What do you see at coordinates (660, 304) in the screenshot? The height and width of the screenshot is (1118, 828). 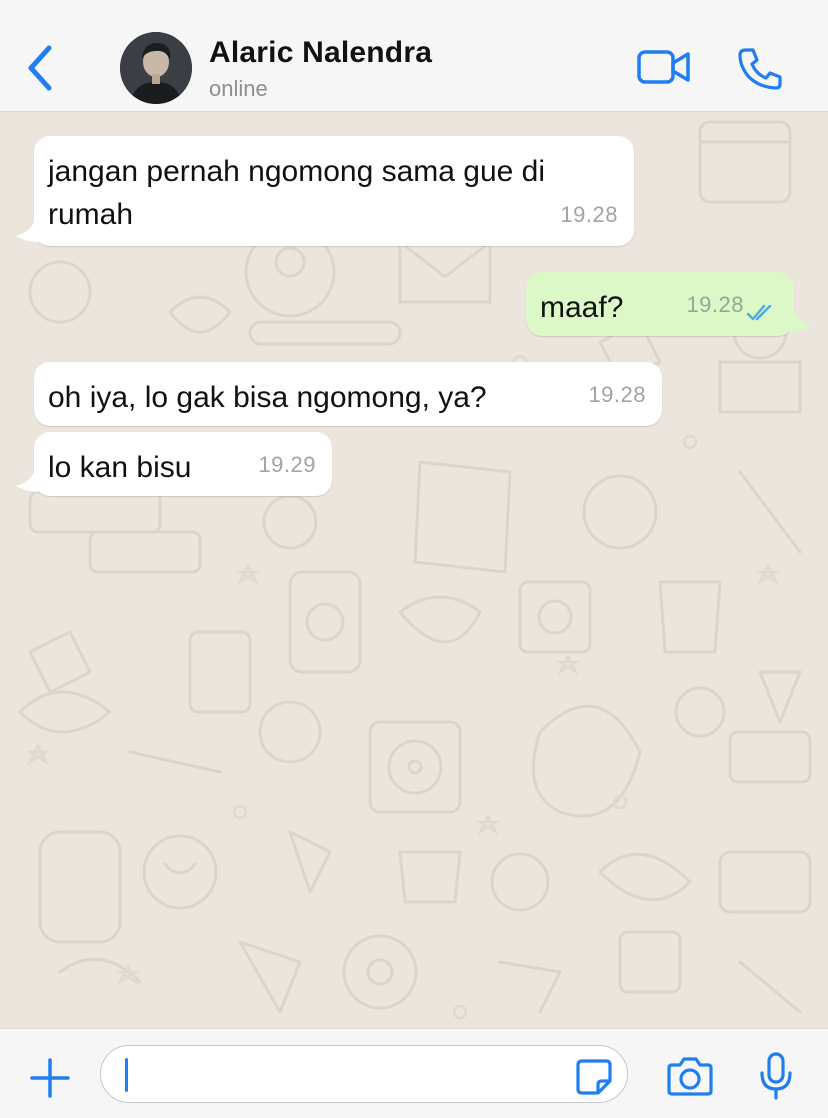 I see `message-bubble-outgoing: maaf? 19.28` at bounding box center [660, 304].